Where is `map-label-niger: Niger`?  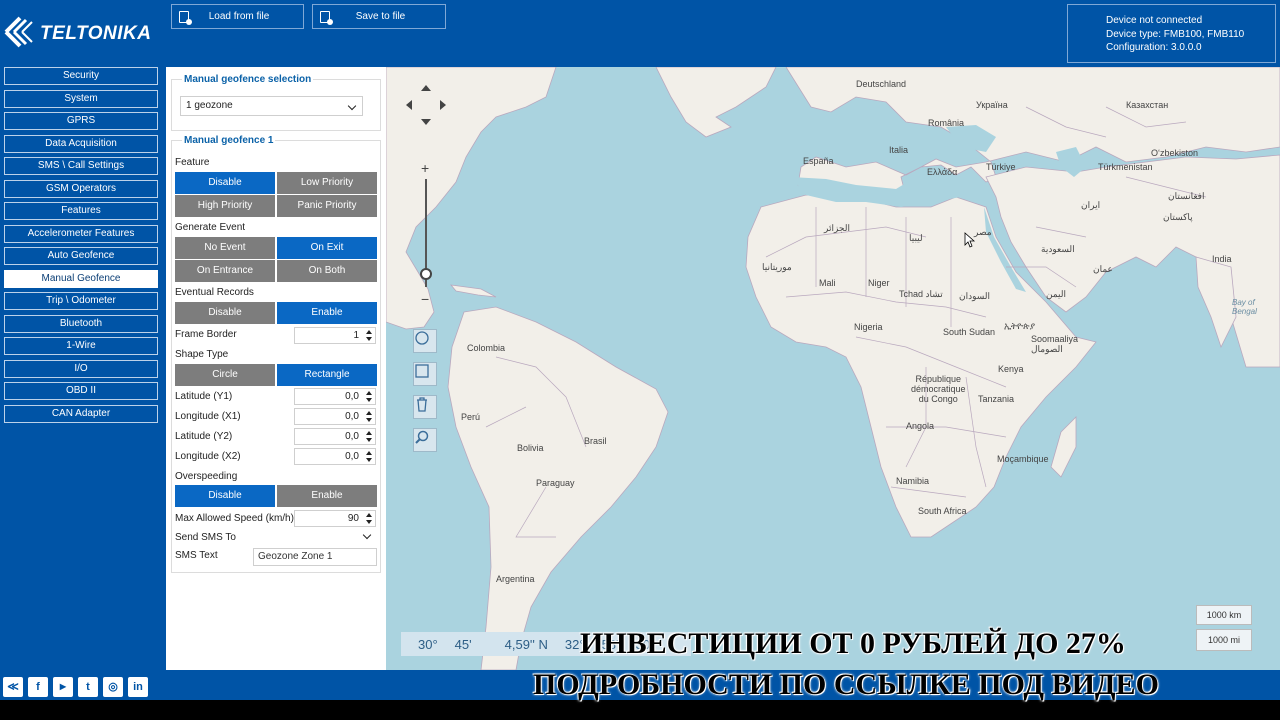 map-label-niger: Niger is located at coordinates (879, 283).